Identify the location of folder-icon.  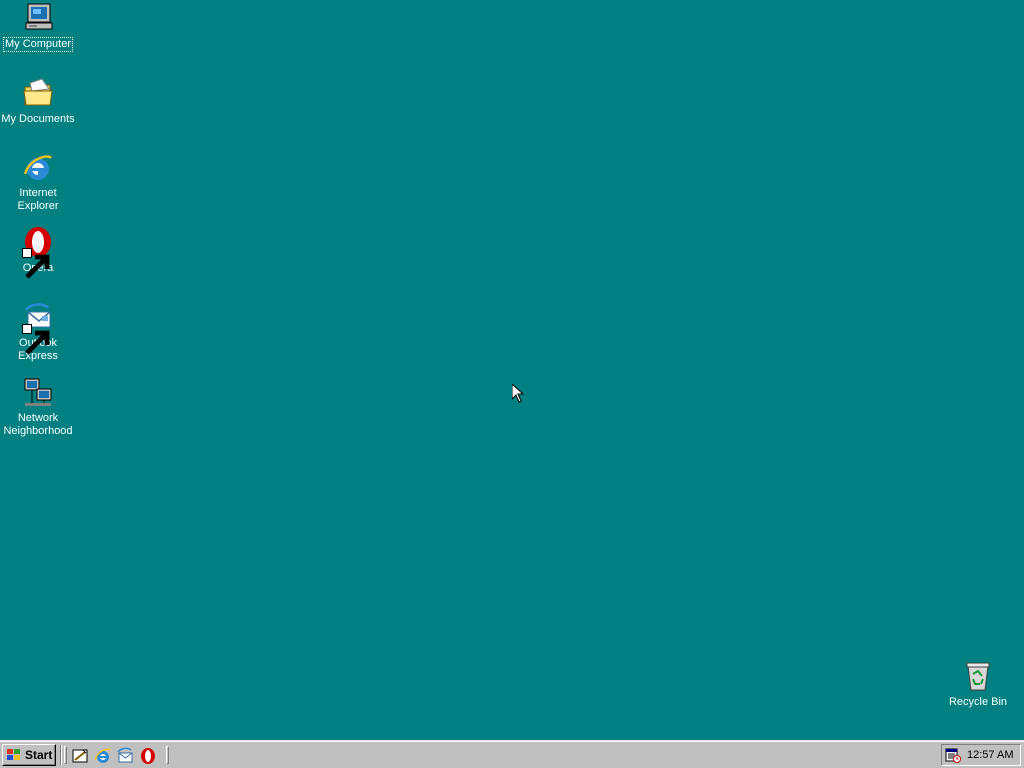
(38, 93).